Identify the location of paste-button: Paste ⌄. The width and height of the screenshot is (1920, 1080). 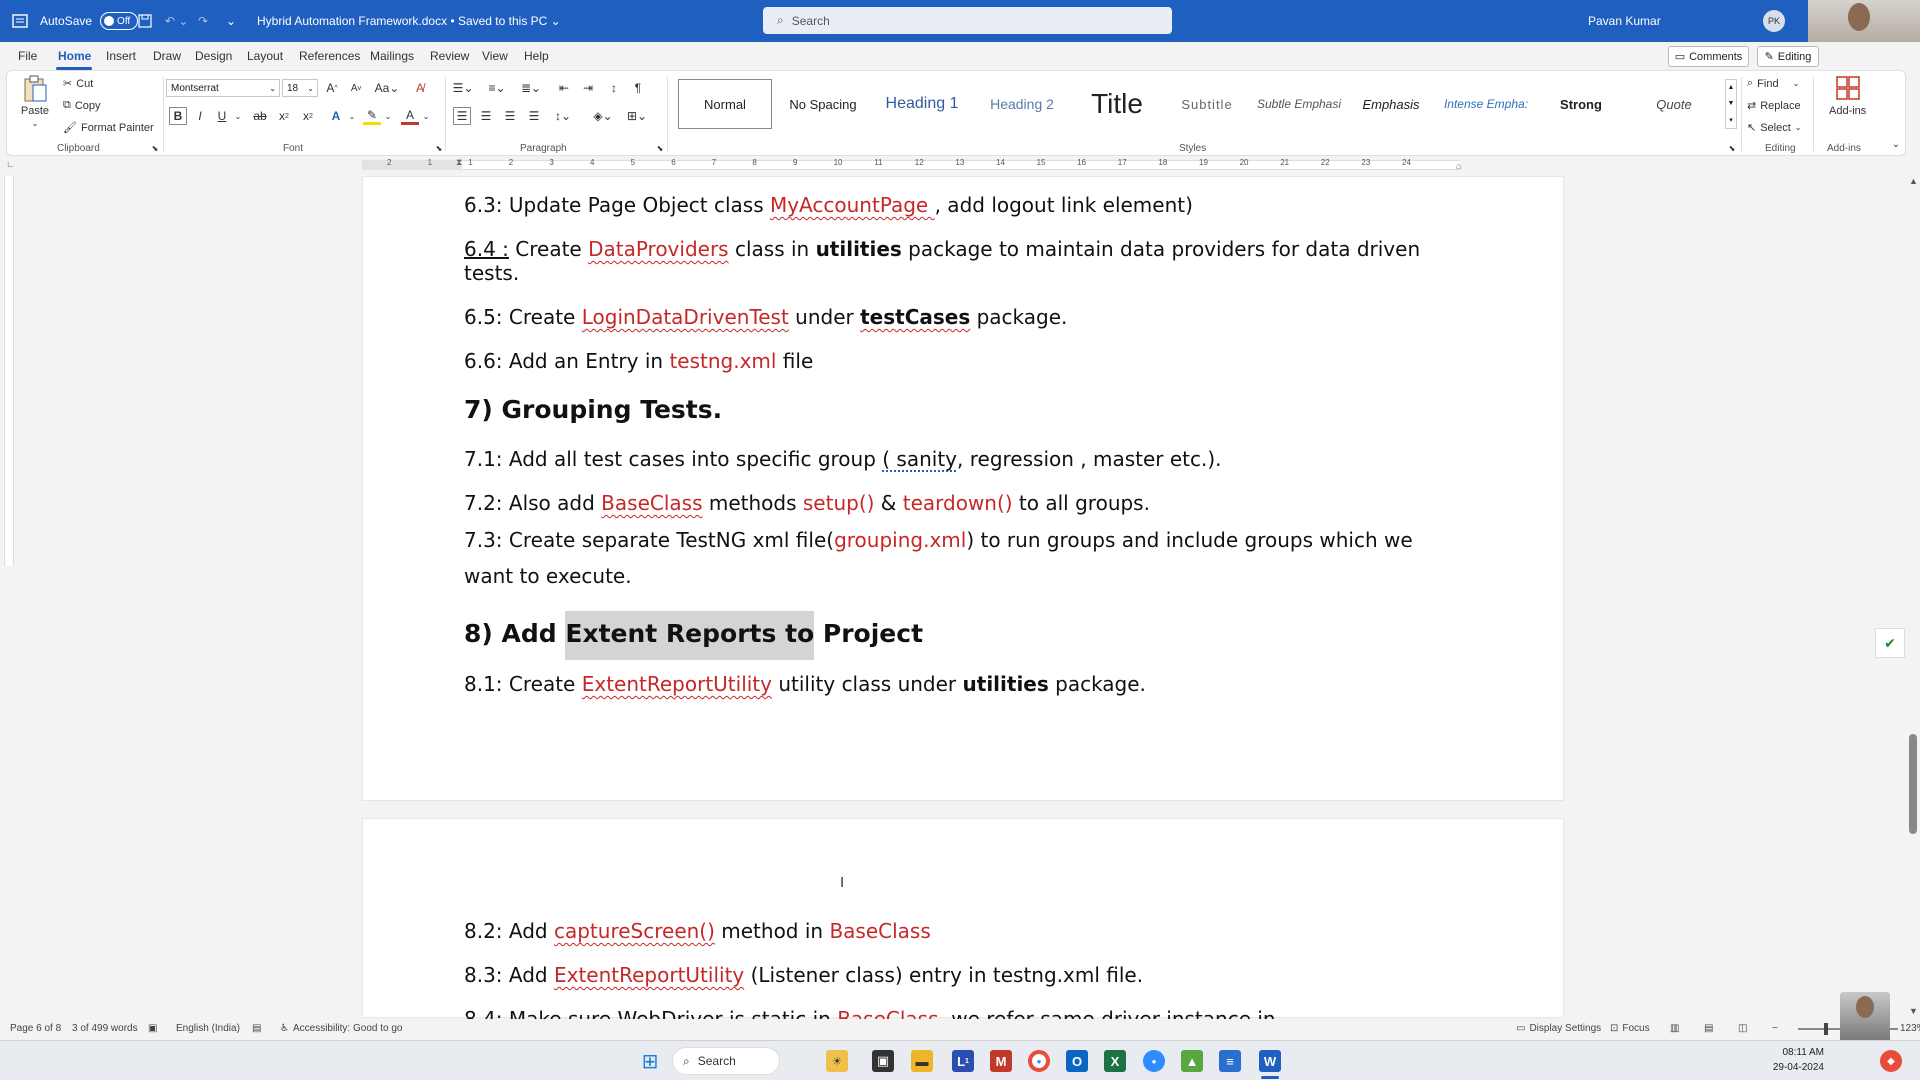
(35, 101).